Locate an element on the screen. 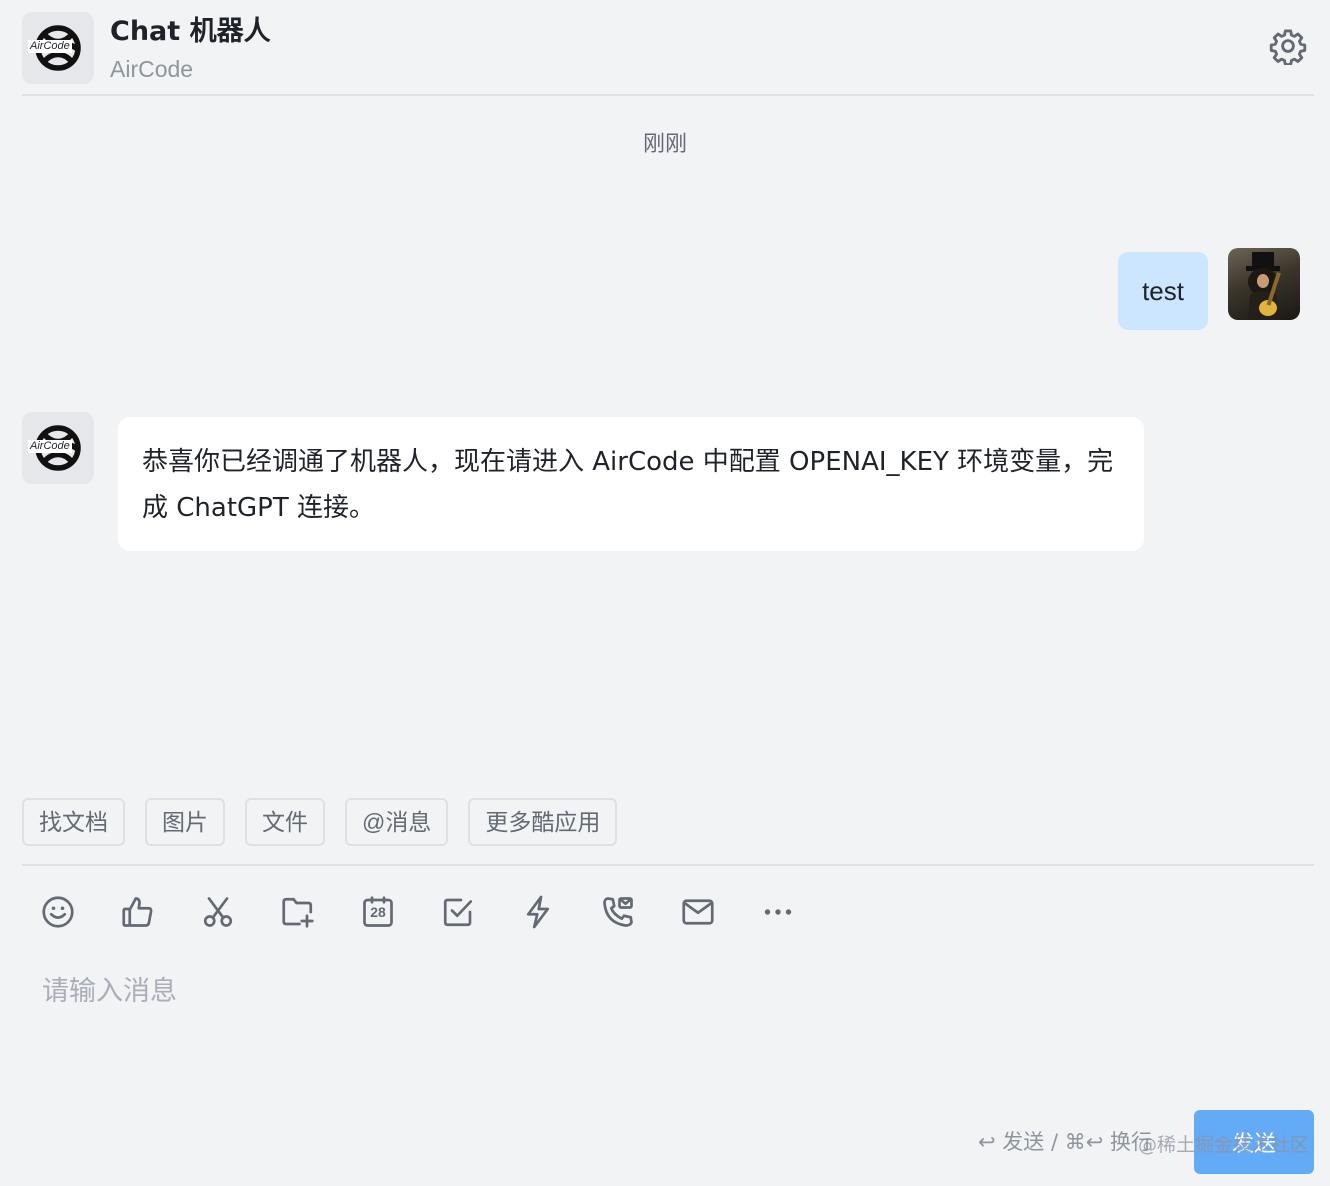 The height and width of the screenshot is (1186, 1330). bot-logo: AirCode is located at coordinates (58, 48).